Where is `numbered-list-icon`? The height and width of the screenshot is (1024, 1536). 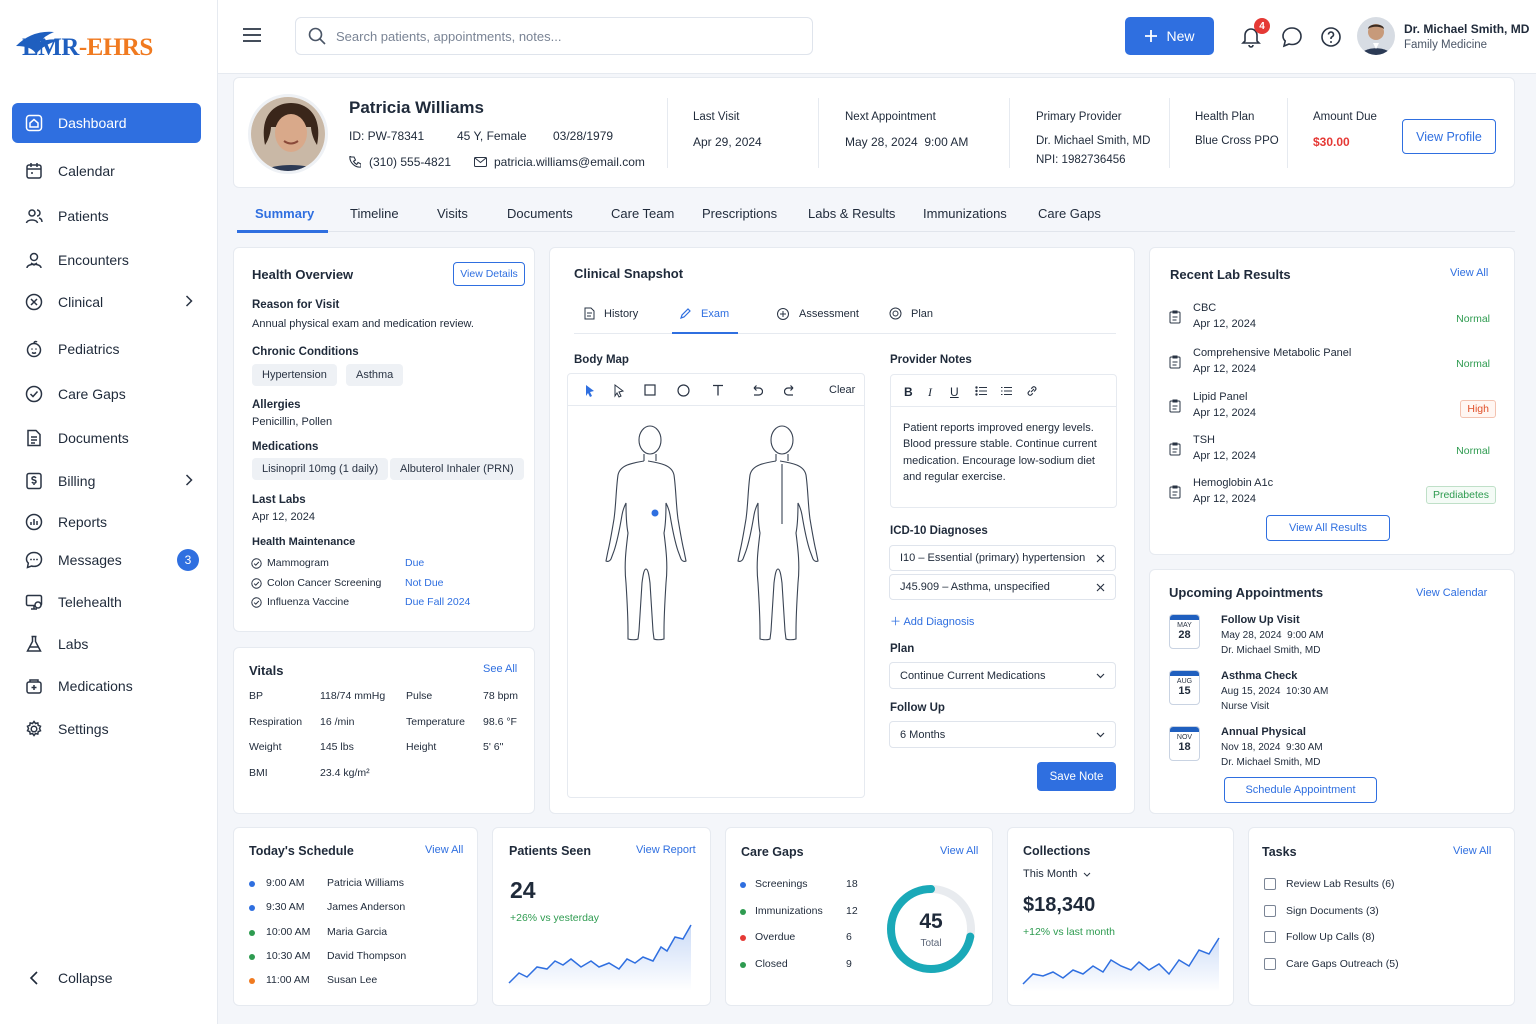
numbered-list-icon is located at coordinates (1006, 391).